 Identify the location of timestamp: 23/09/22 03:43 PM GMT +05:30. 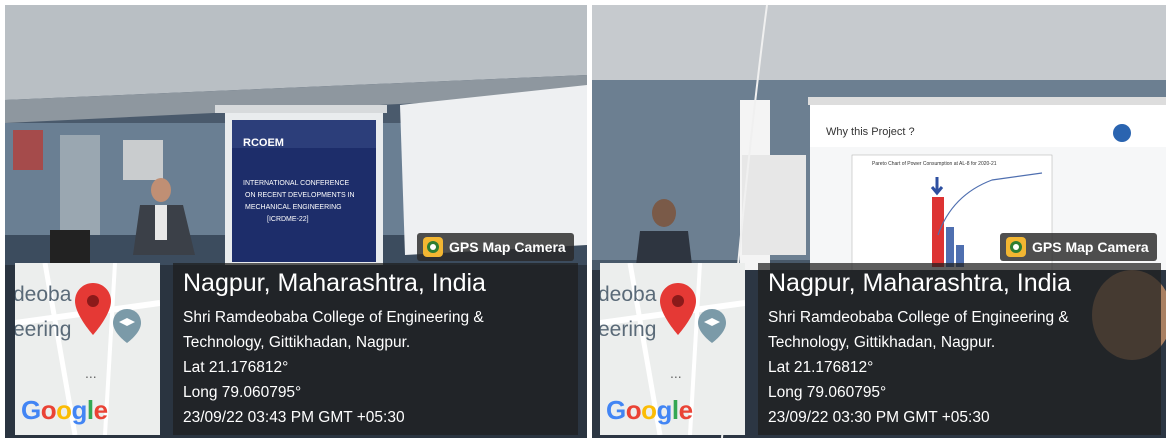
(294, 417).